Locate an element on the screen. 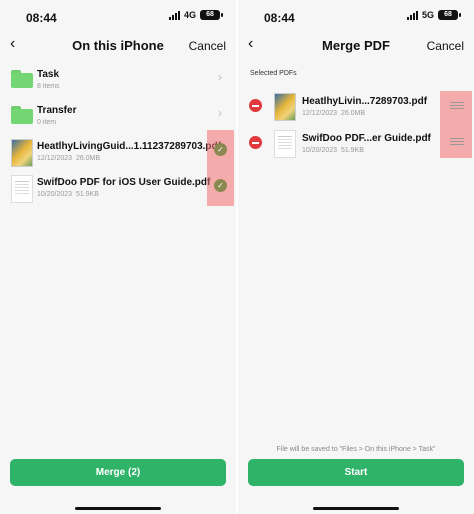 The width and height of the screenshot is (474, 514). start-button: Start is located at coordinates (356, 472).